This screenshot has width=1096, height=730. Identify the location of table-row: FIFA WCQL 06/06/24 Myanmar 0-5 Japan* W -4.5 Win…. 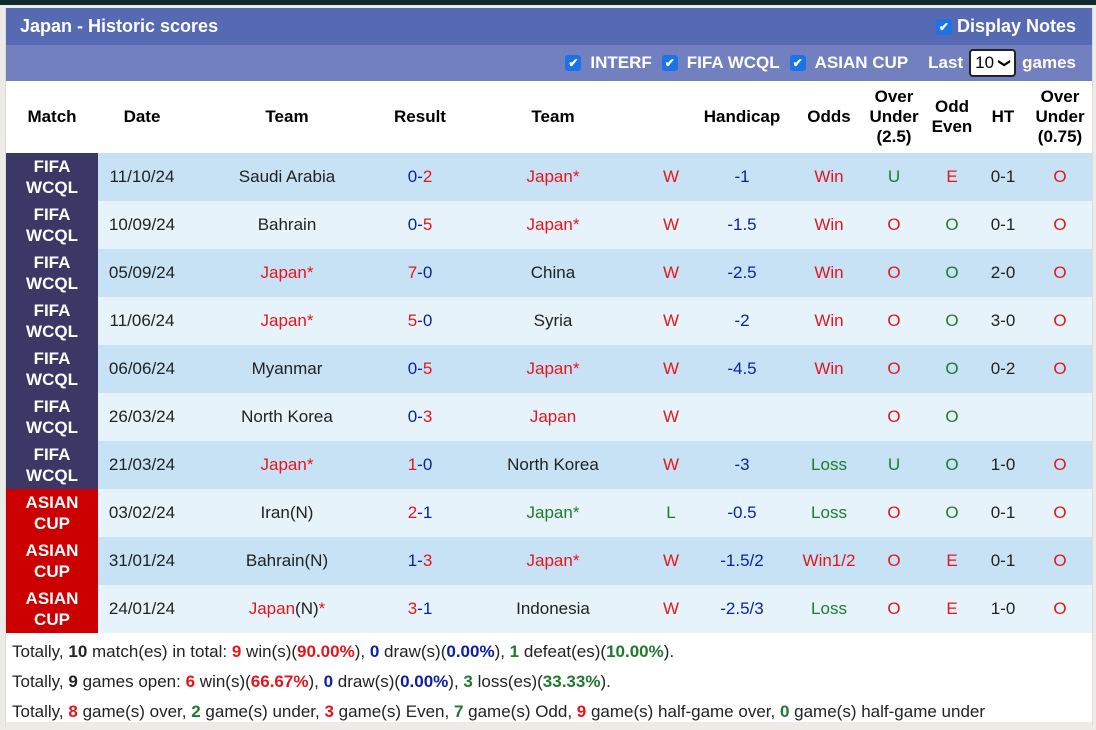
(549, 369).